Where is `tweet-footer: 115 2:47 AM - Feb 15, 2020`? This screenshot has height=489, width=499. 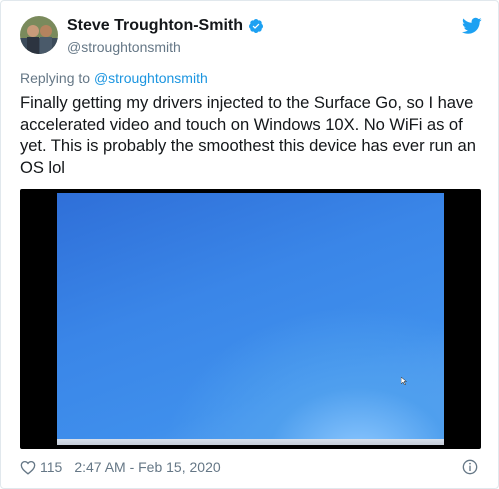 tweet-footer: 115 2:47 AM - Feb 15, 2020 is located at coordinates (120, 467).